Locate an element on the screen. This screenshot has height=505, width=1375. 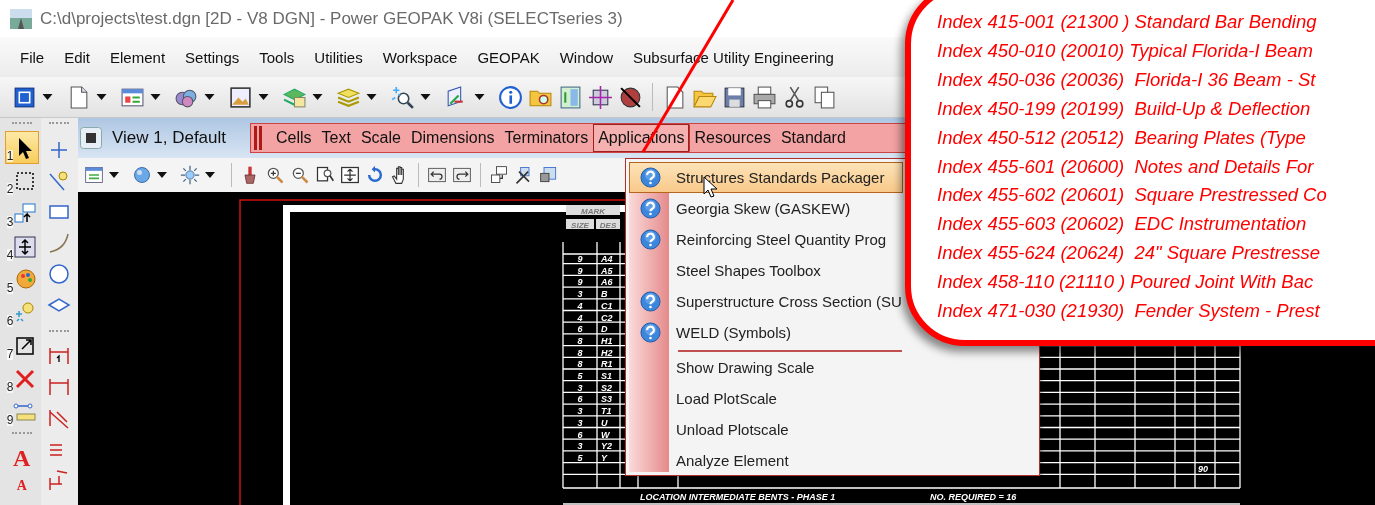
toolbar-tab: Scale is located at coordinates (380, 138).